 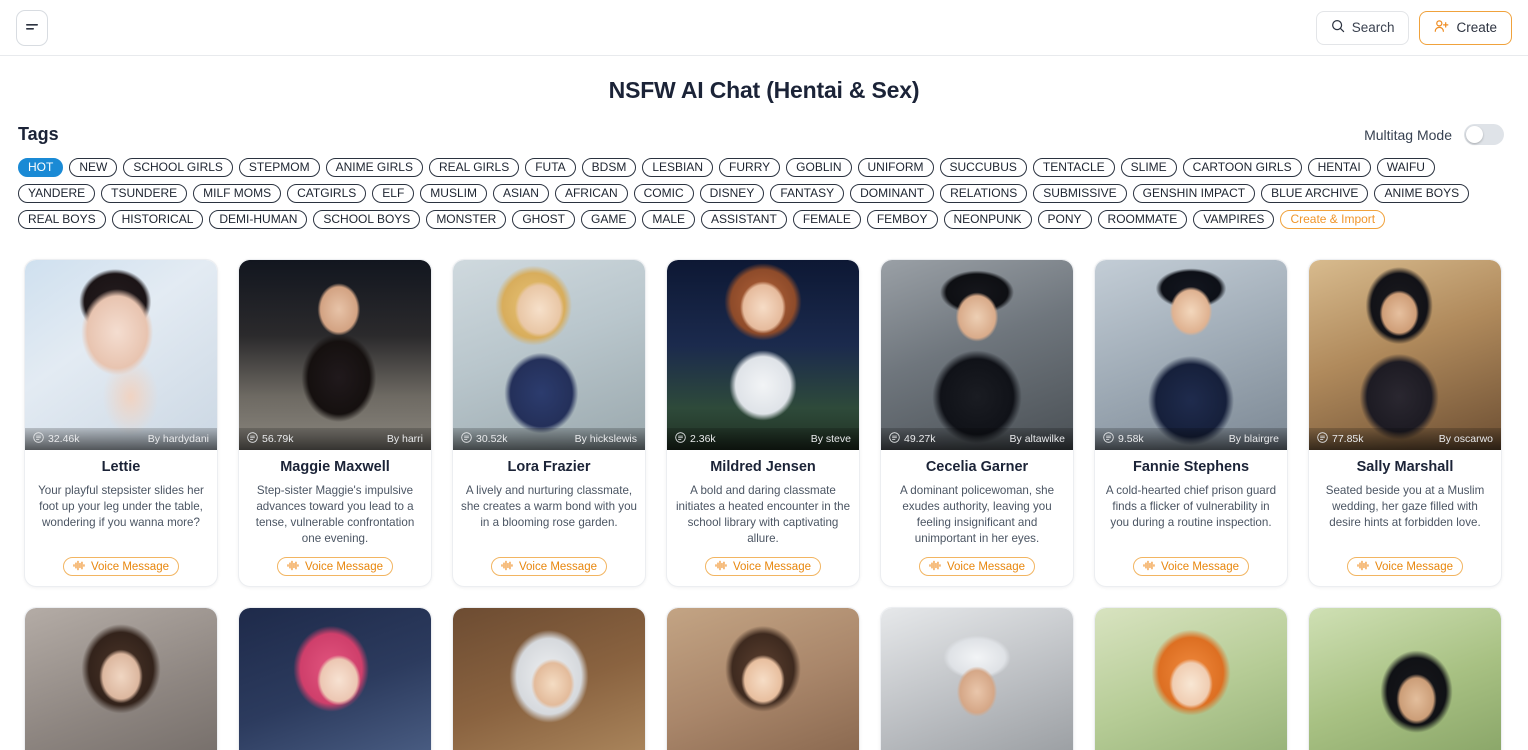 I want to click on tag-pill: SUCCUBUS, so click(x=983, y=167).